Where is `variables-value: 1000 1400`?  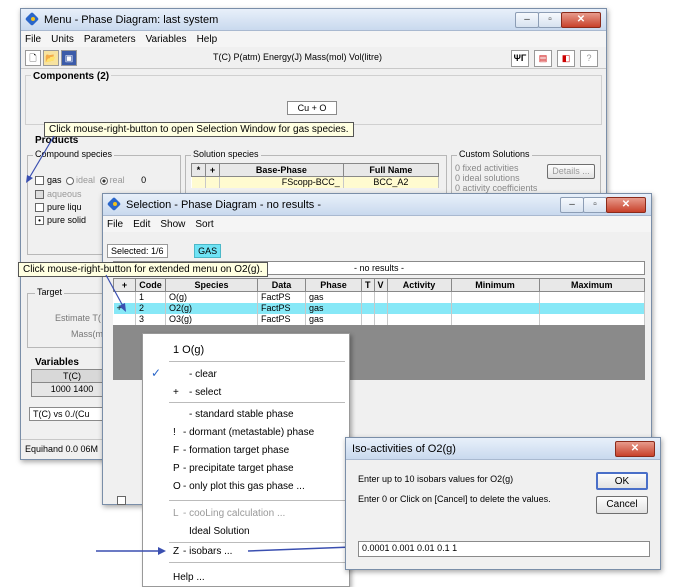
variables-value: 1000 1400 is located at coordinates (72, 390).